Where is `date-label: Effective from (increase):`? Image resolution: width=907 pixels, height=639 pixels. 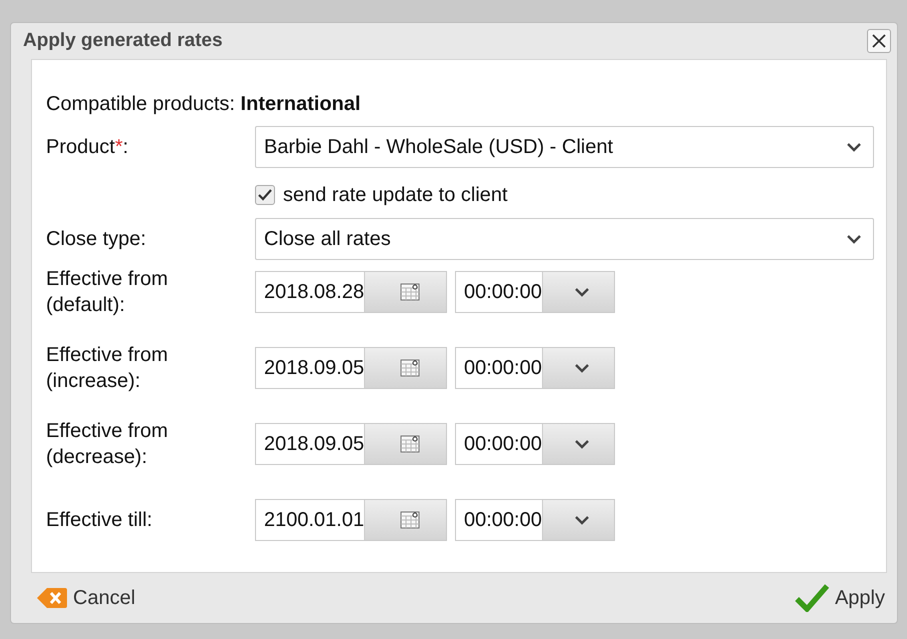
date-label: Effective from (increase): is located at coordinates (107, 368).